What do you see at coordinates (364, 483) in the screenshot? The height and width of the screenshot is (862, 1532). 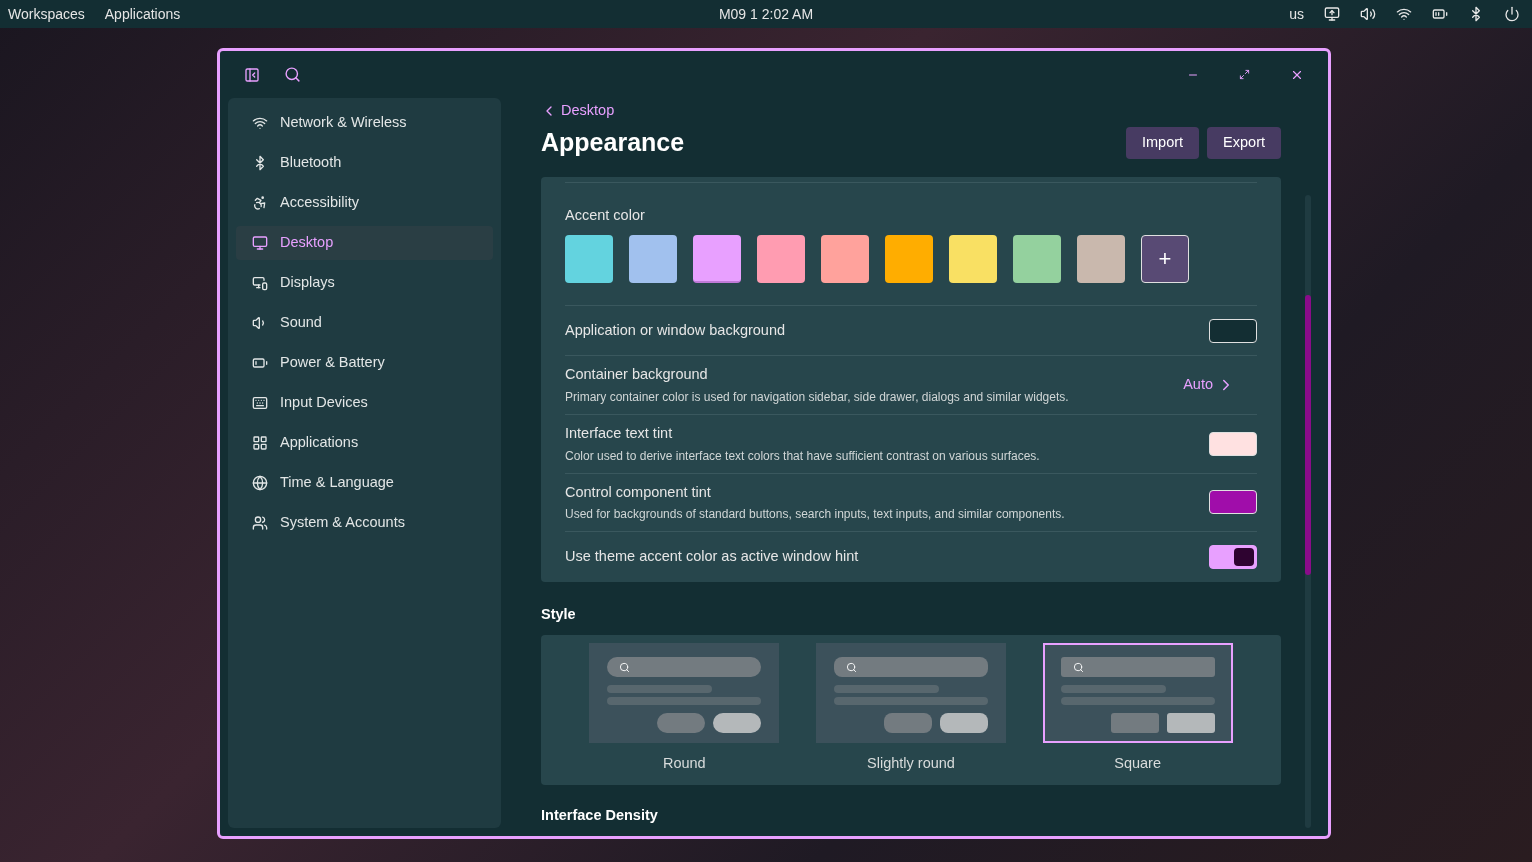 I see `sidebar-item: Time & Language` at bounding box center [364, 483].